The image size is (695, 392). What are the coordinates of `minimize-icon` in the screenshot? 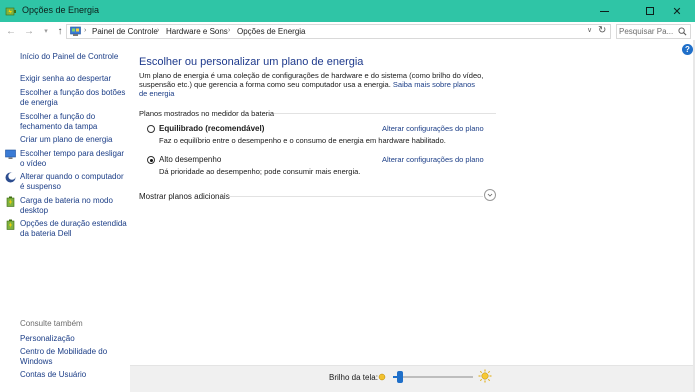 It's located at (604, 11).